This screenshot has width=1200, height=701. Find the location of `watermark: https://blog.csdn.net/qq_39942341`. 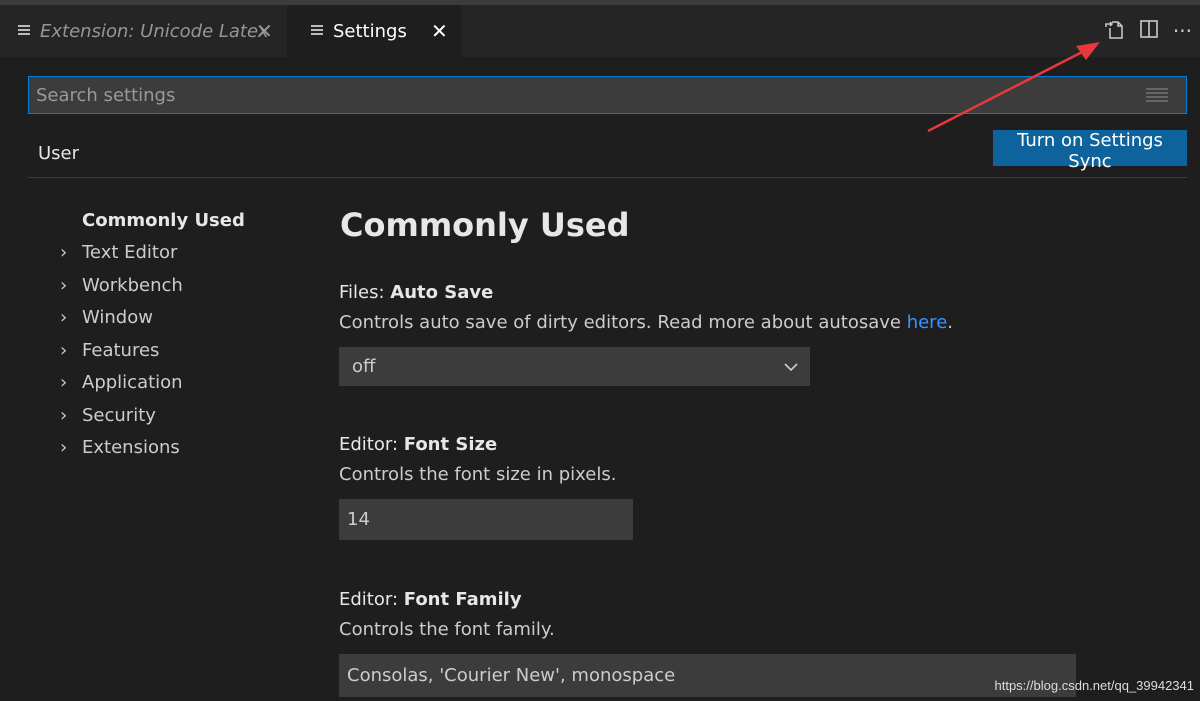

watermark: https://blog.csdn.net/qq_39942341 is located at coordinates (1094, 685).